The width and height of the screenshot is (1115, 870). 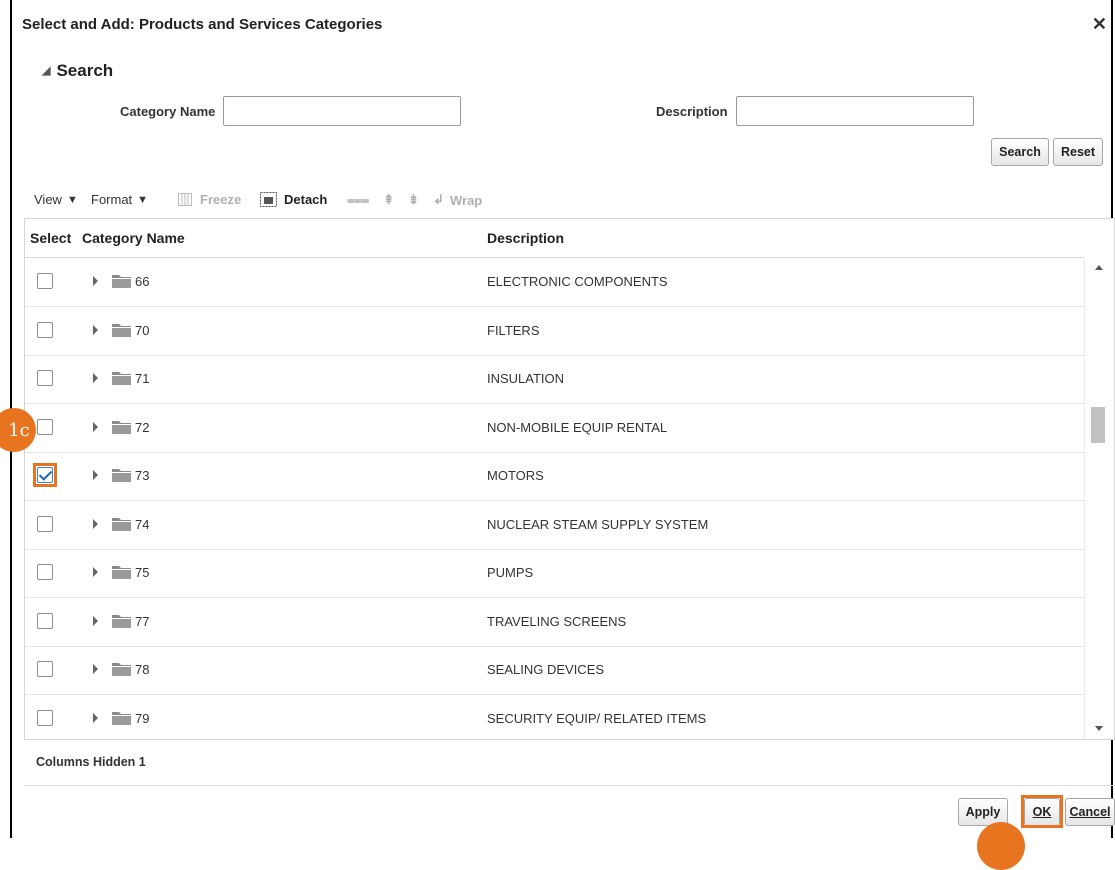 What do you see at coordinates (143, 199) in the screenshot?
I see `format-caret-icon: ▼` at bounding box center [143, 199].